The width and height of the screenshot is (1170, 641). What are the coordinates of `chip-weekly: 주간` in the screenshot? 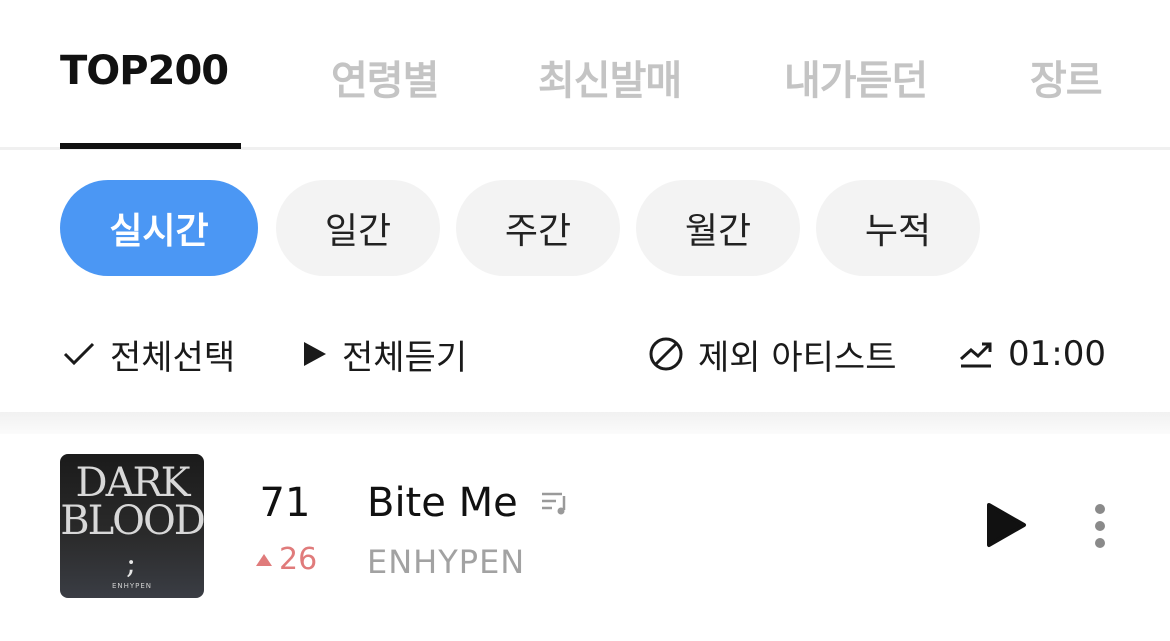 It's located at (538, 228).